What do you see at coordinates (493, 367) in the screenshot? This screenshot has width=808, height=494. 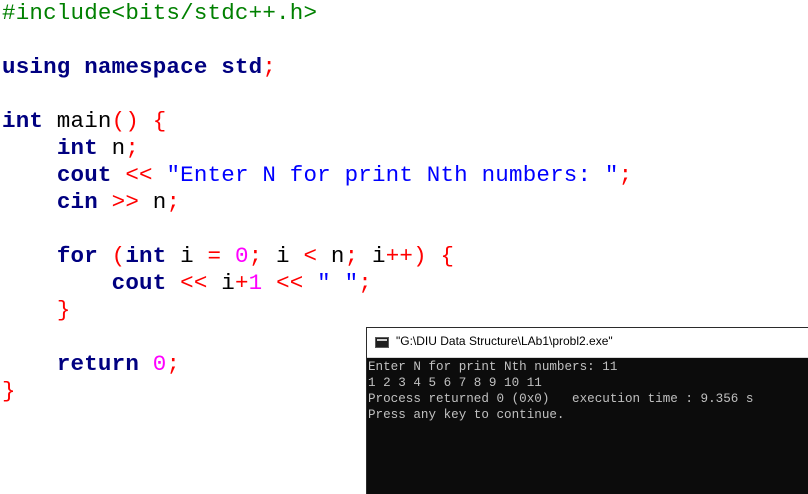 I see `console-line: Enter N for print Nth numbers: 11` at bounding box center [493, 367].